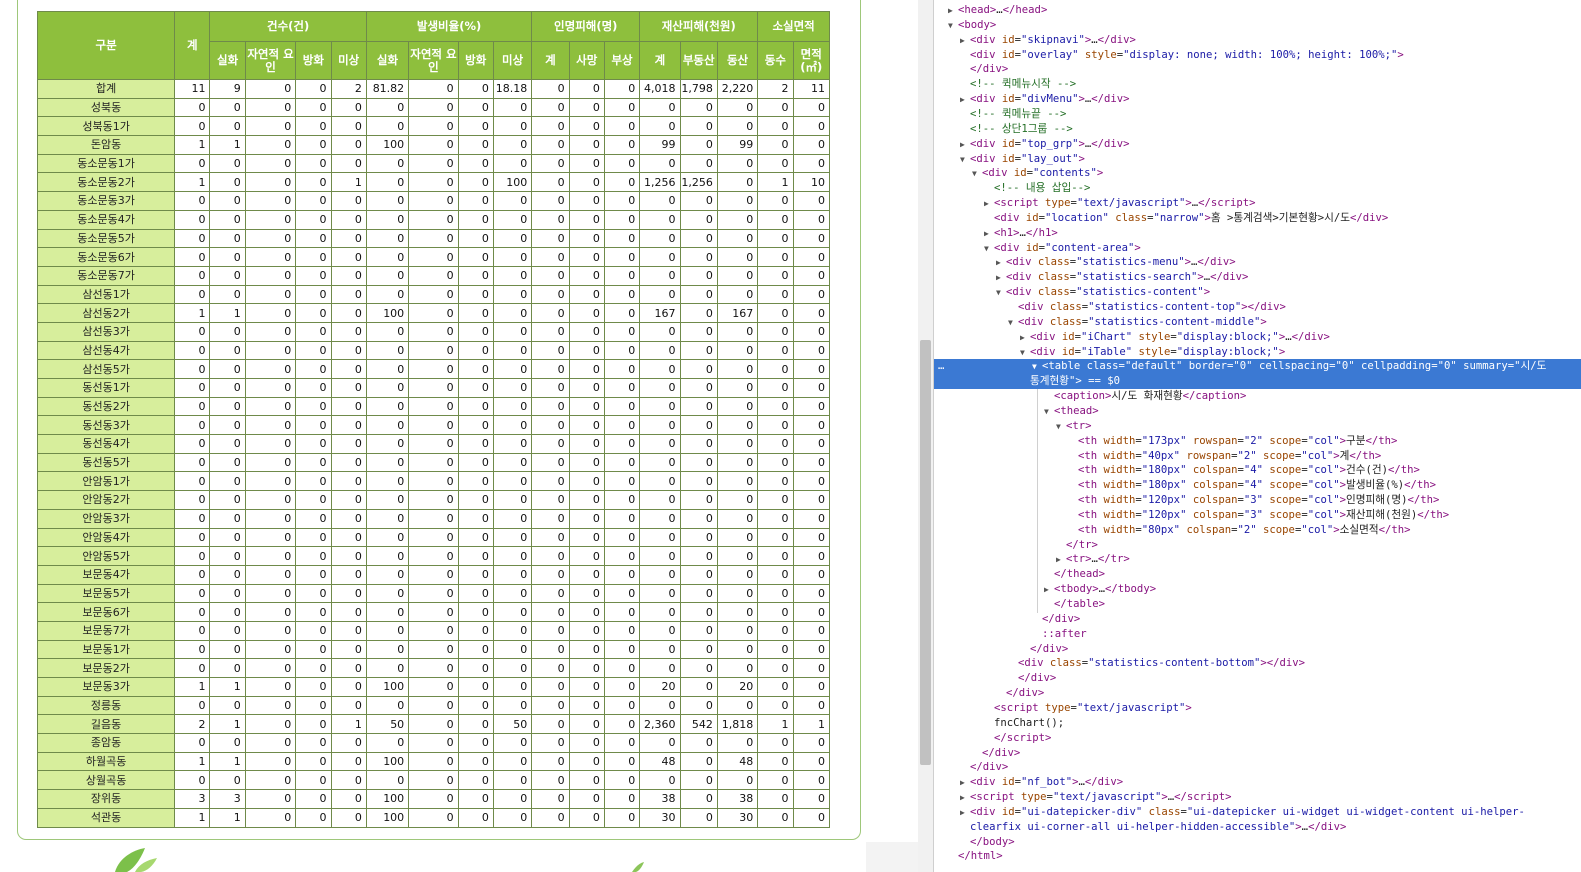 The height and width of the screenshot is (872, 1581). Describe the element at coordinates (1257, 159) in the screenshot. I see `dom-node: ▼ <div id="lay_out">` at that location.